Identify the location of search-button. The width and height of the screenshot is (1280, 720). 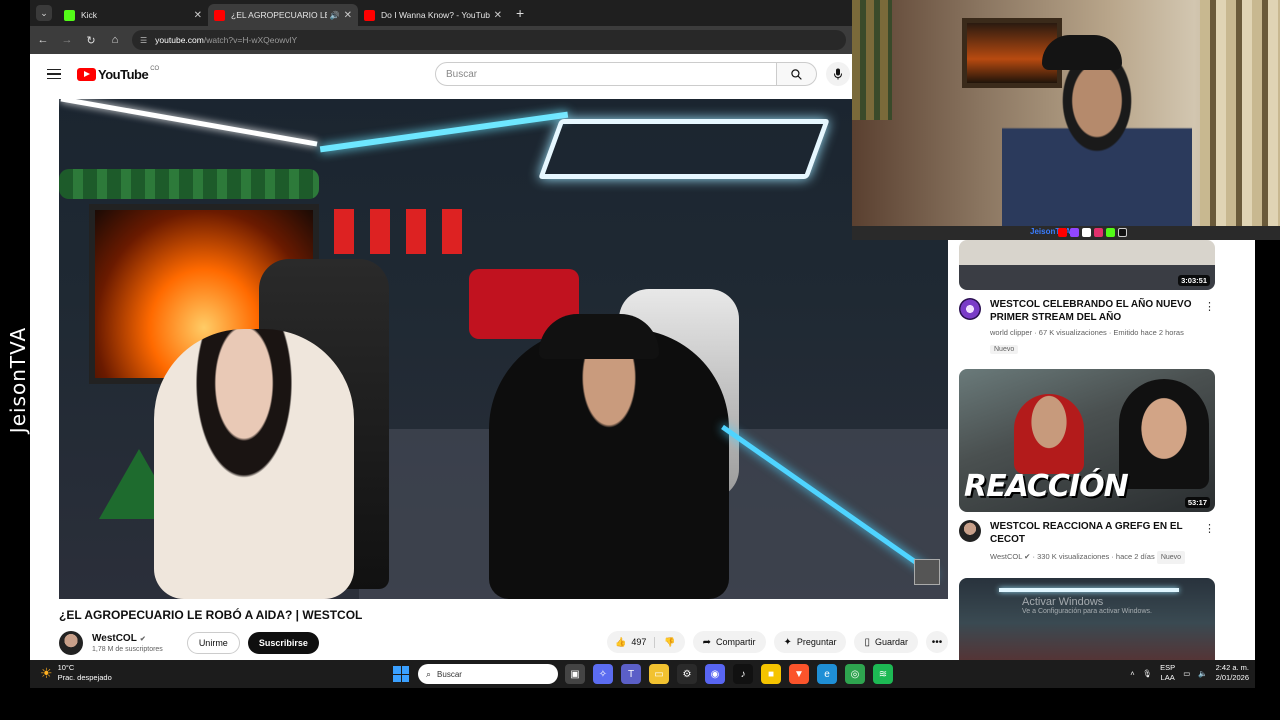
(797, 74).